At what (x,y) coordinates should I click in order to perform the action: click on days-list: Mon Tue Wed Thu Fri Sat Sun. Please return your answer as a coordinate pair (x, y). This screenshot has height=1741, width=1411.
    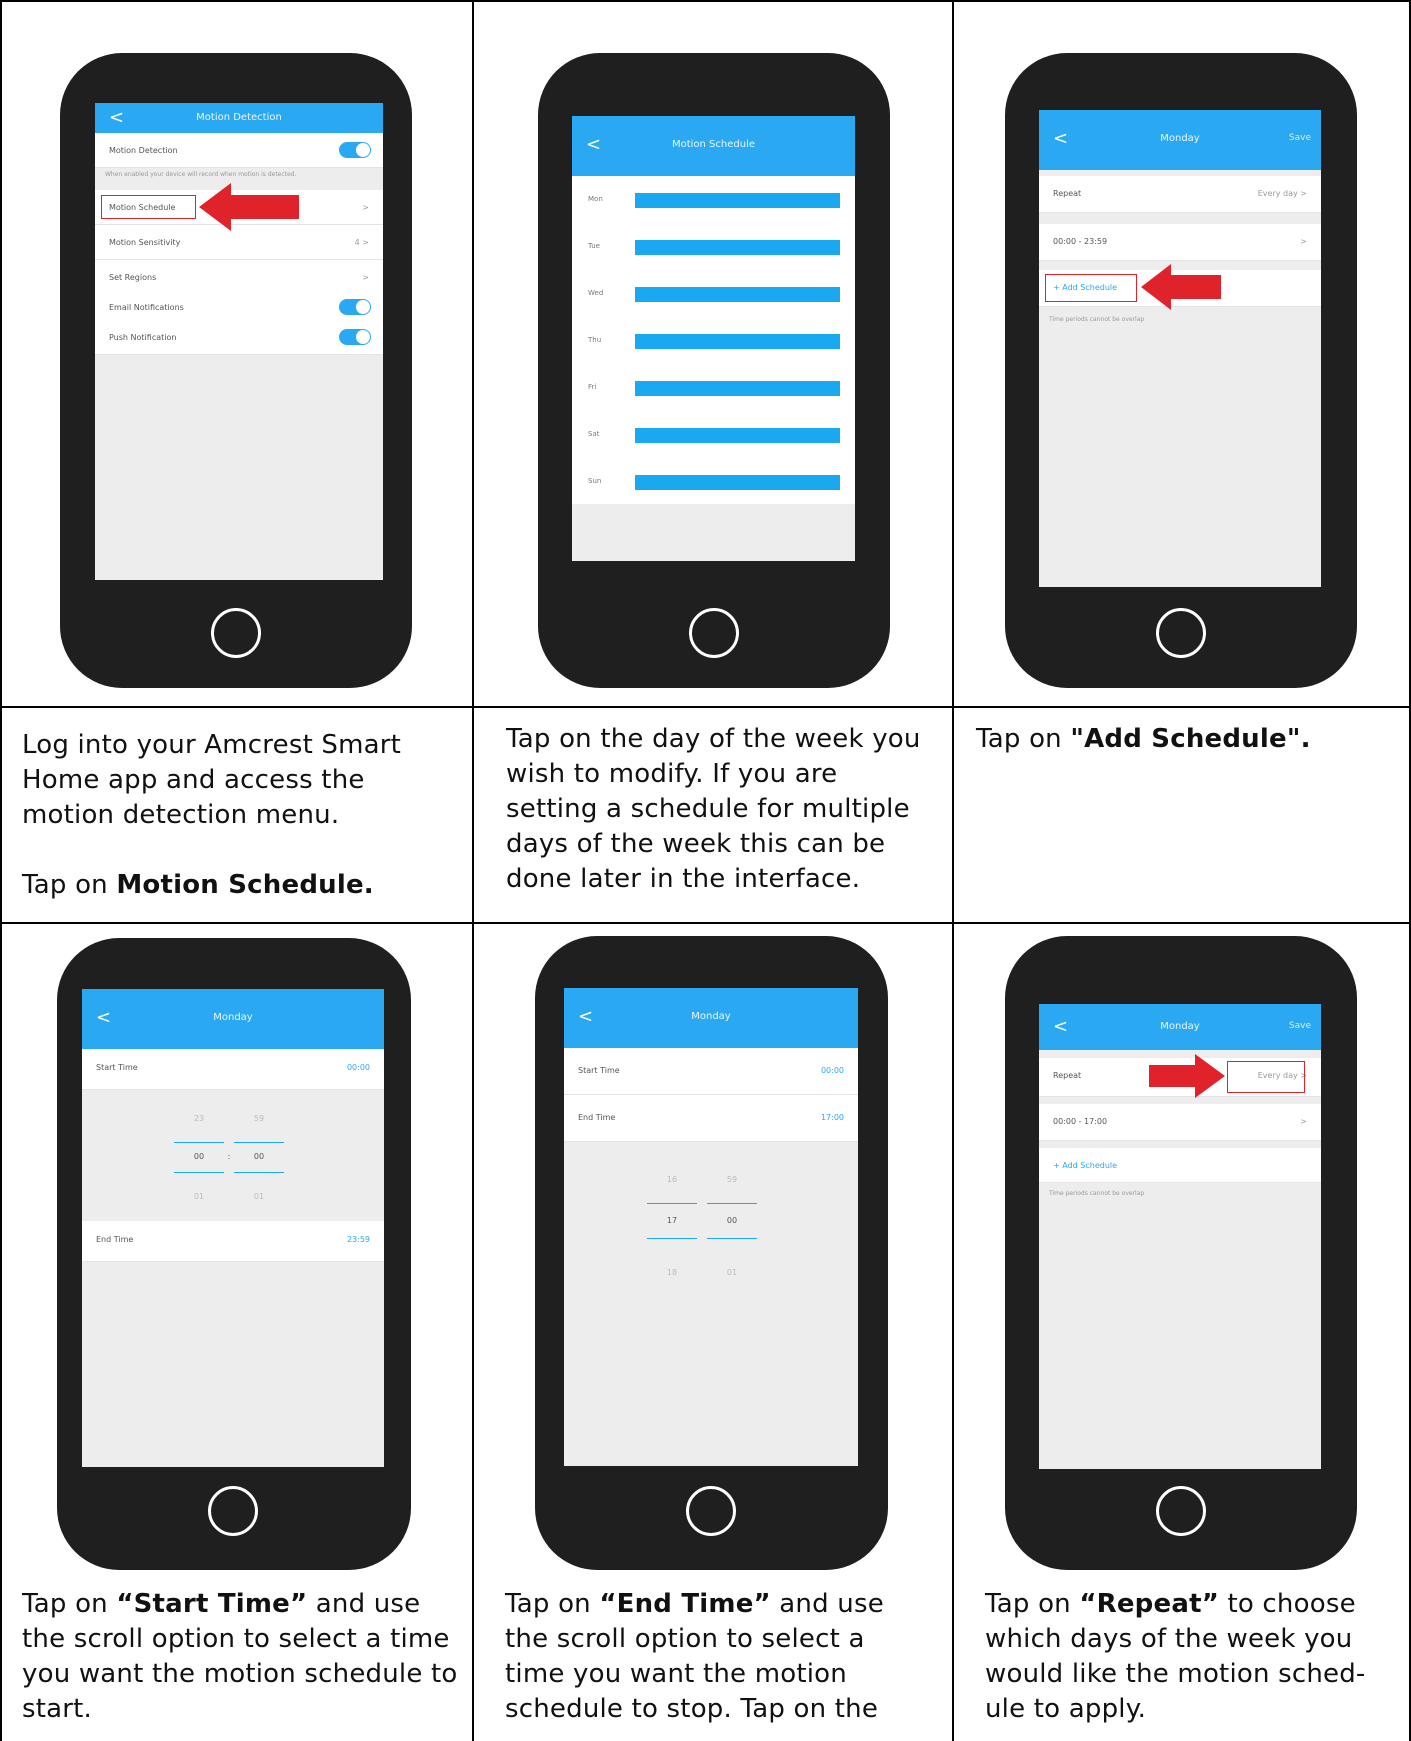
    Looking at the image, I should click on (713, 340).